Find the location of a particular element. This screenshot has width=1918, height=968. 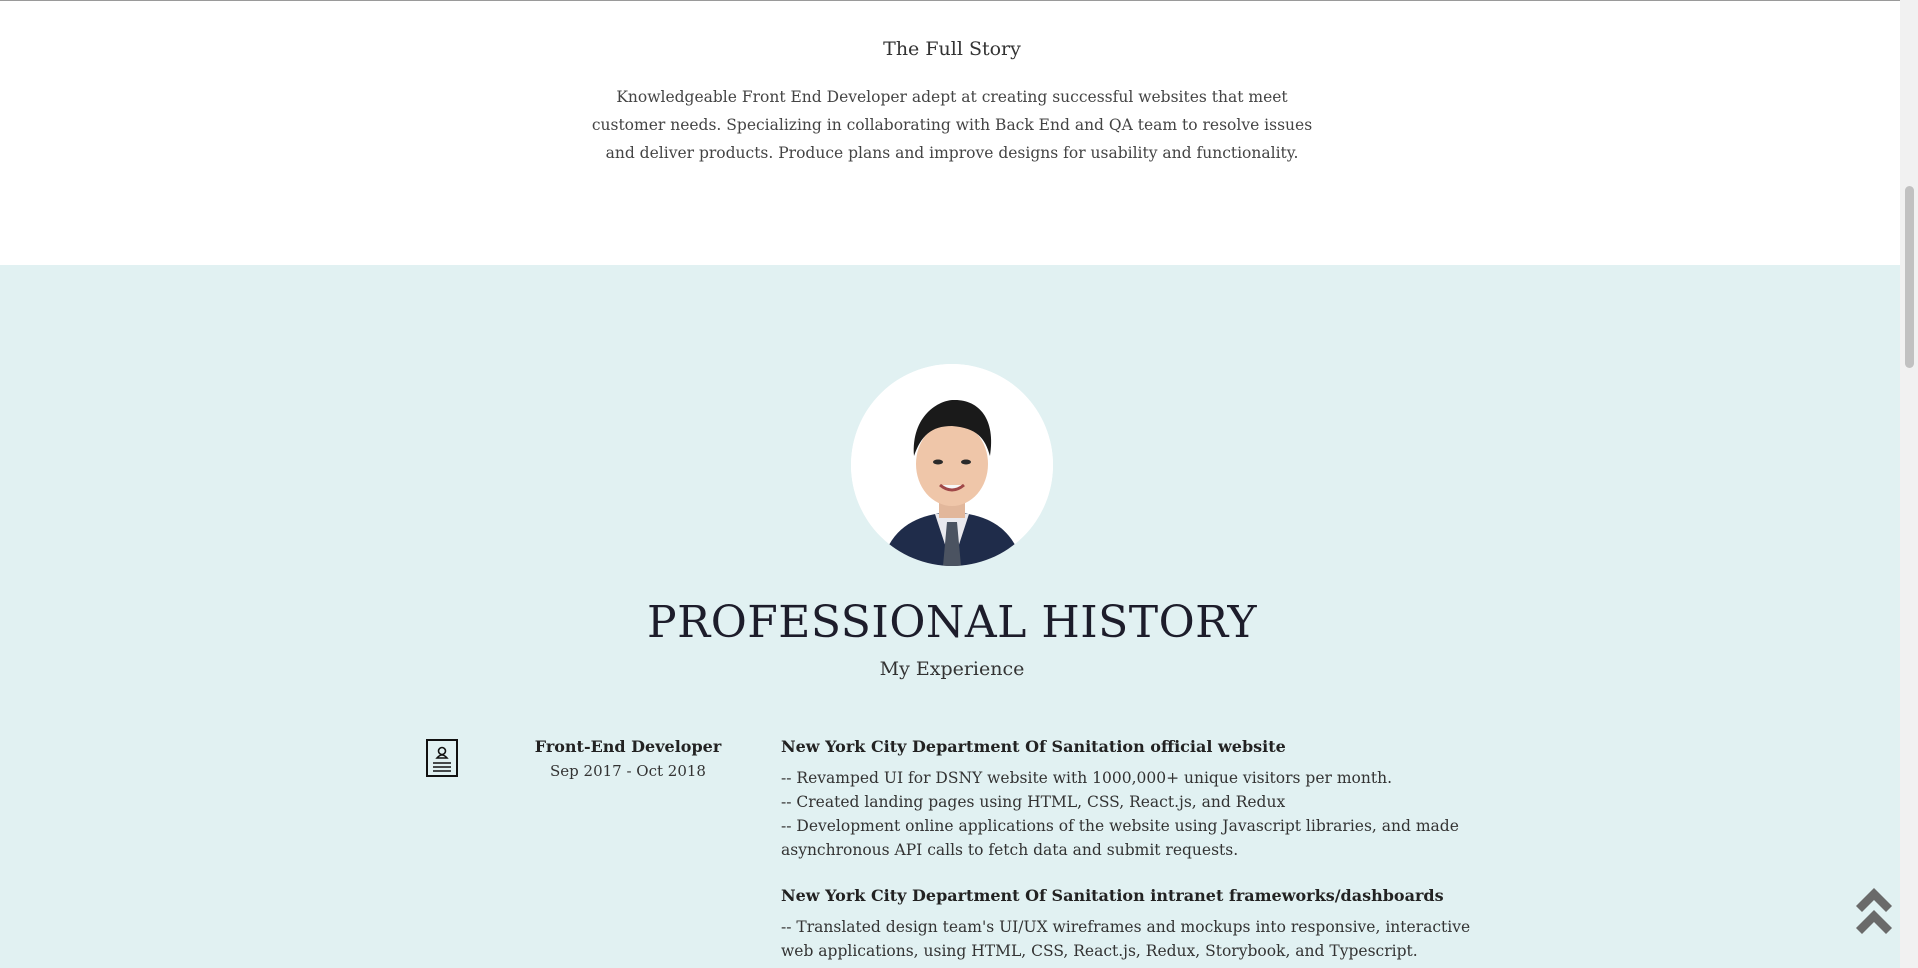

resume-icon is located at coordinates (442, 758).